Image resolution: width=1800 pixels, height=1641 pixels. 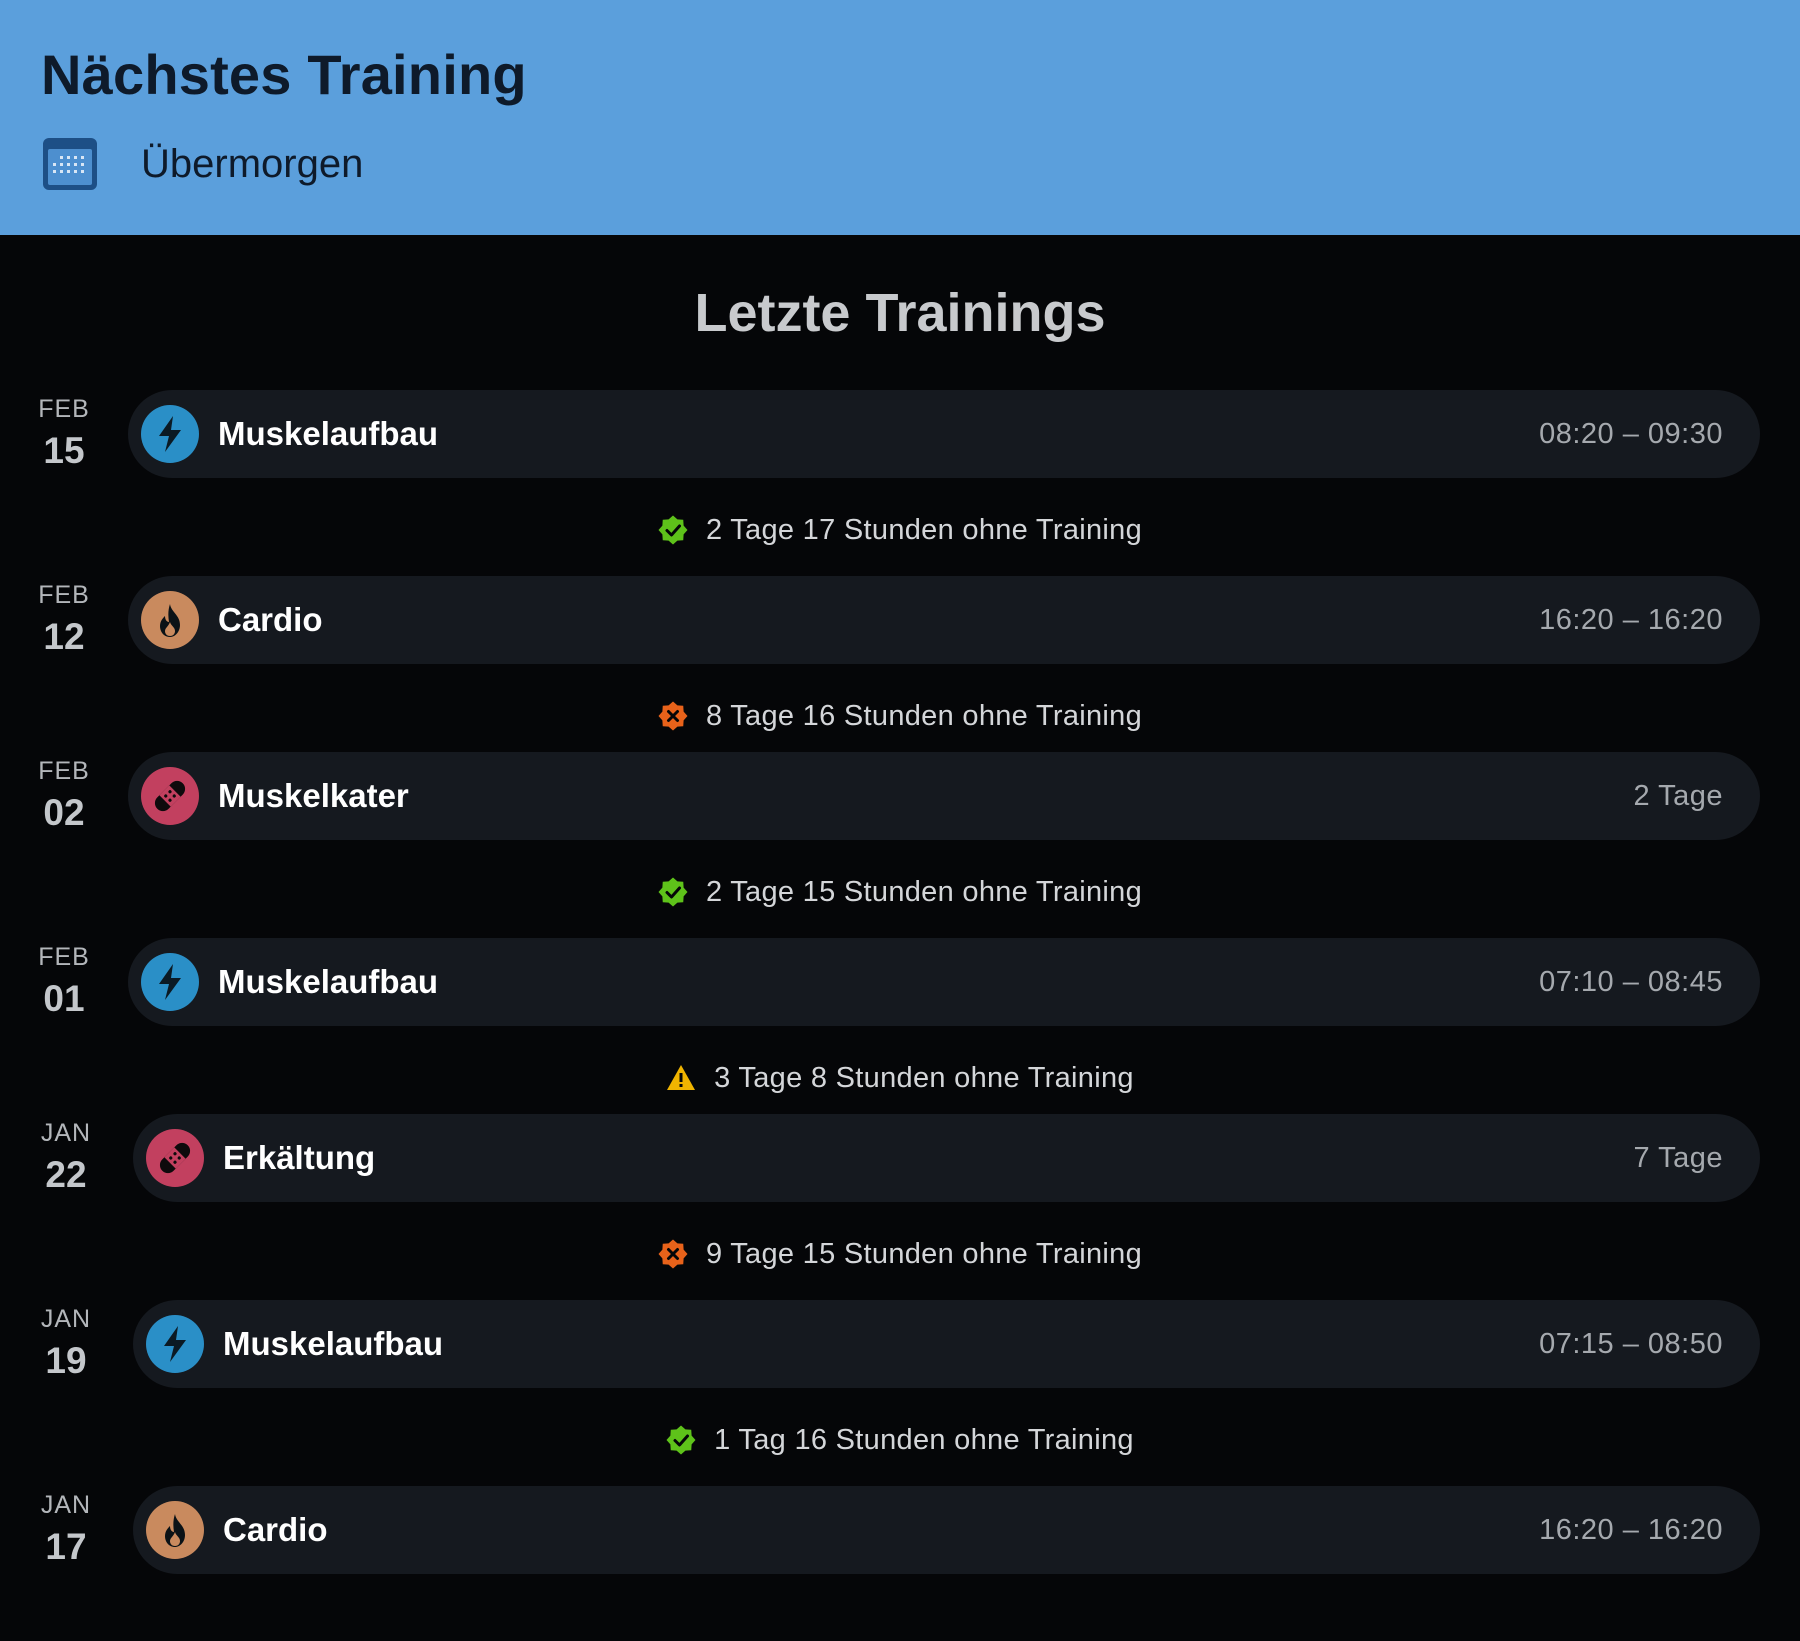 What do you see at coordinates (1631, 433) in the screenshot?
I see `training-time: 08:20 – 09:30` at bounding box center [1631, 433].